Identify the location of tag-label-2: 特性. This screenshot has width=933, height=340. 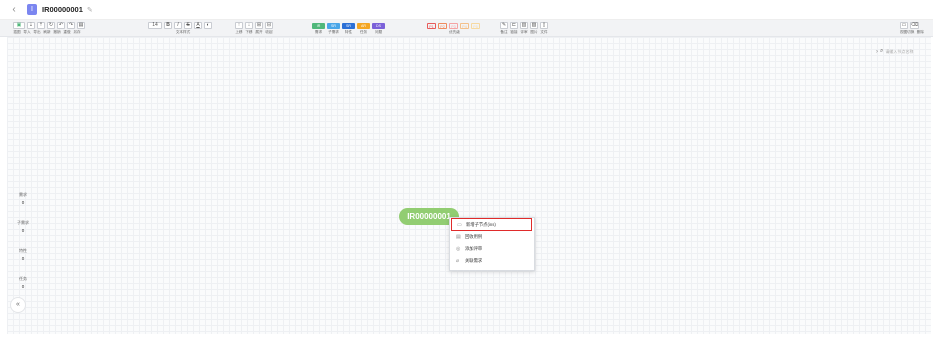
(348, 31).